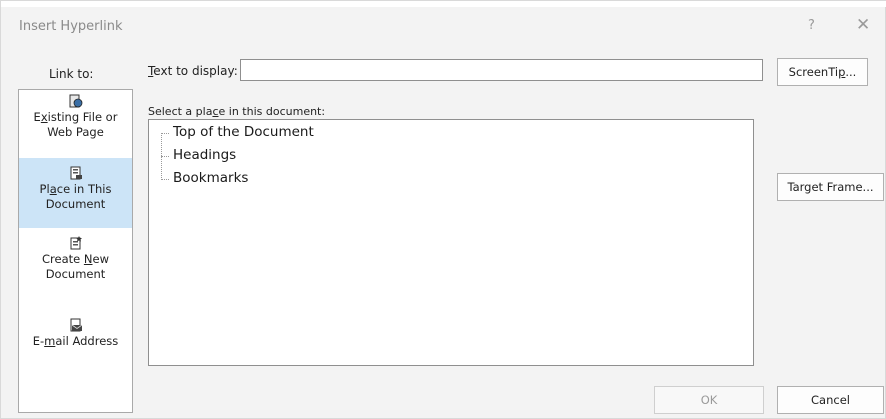  Describe the element at coordinates (75, 196) in the screenshot. I see `sidebar-item-label: Place in This Document` at that location.